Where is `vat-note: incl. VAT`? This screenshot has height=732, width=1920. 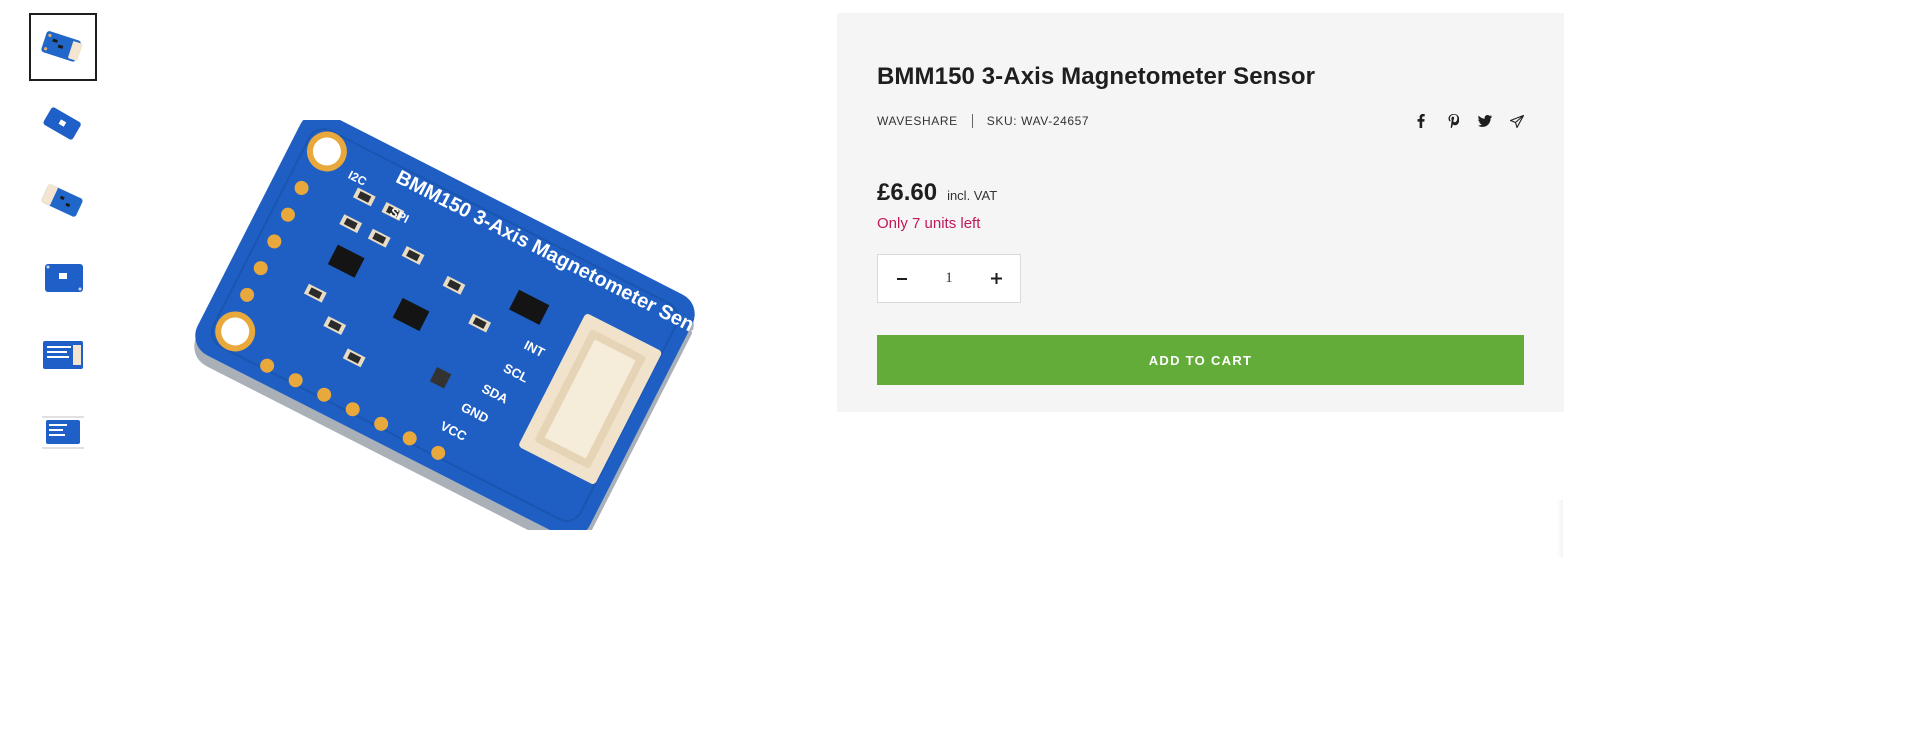 vat-note: incl. VAT is located at coordinates (972, 195).